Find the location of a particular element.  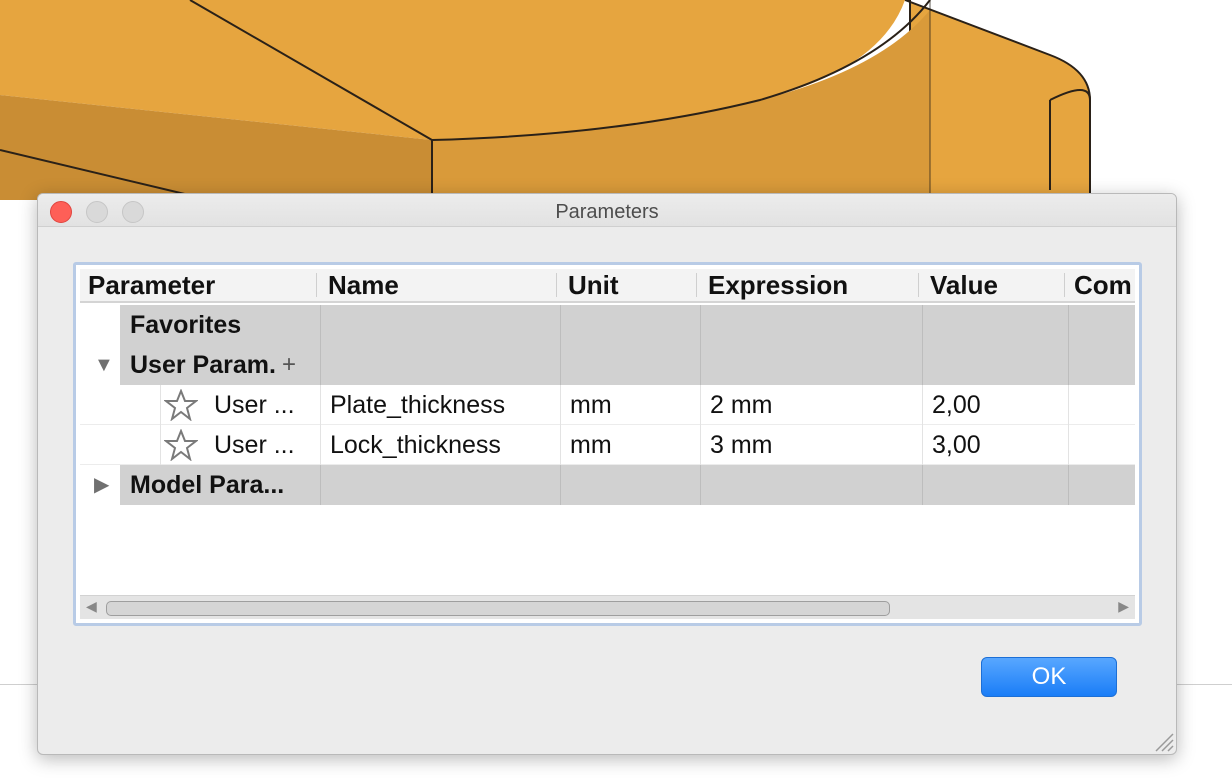

scroll-right-arrow-icon: ▶ is located at coordinates (1123, 606).